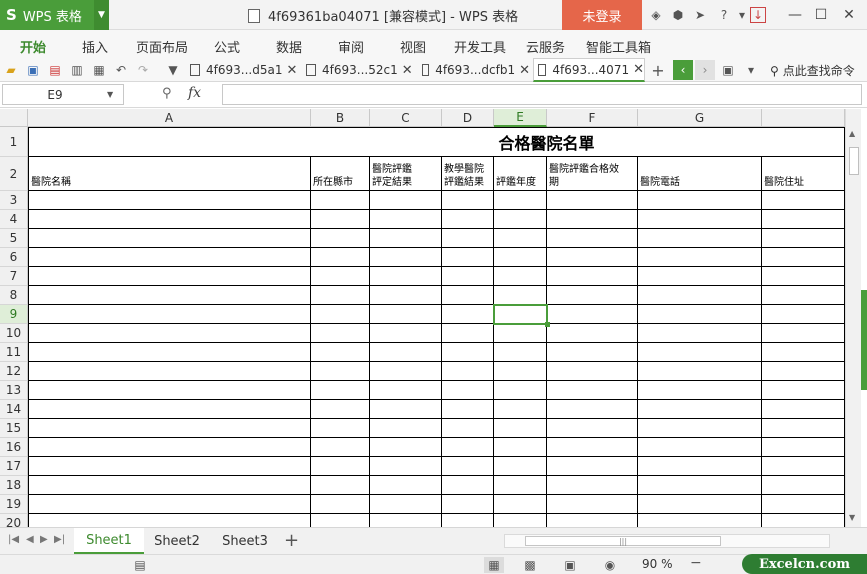  Describe the element at coordinates (678, 15) in the screenshot. I see `settings-hex-icon: ⬢` at that location.